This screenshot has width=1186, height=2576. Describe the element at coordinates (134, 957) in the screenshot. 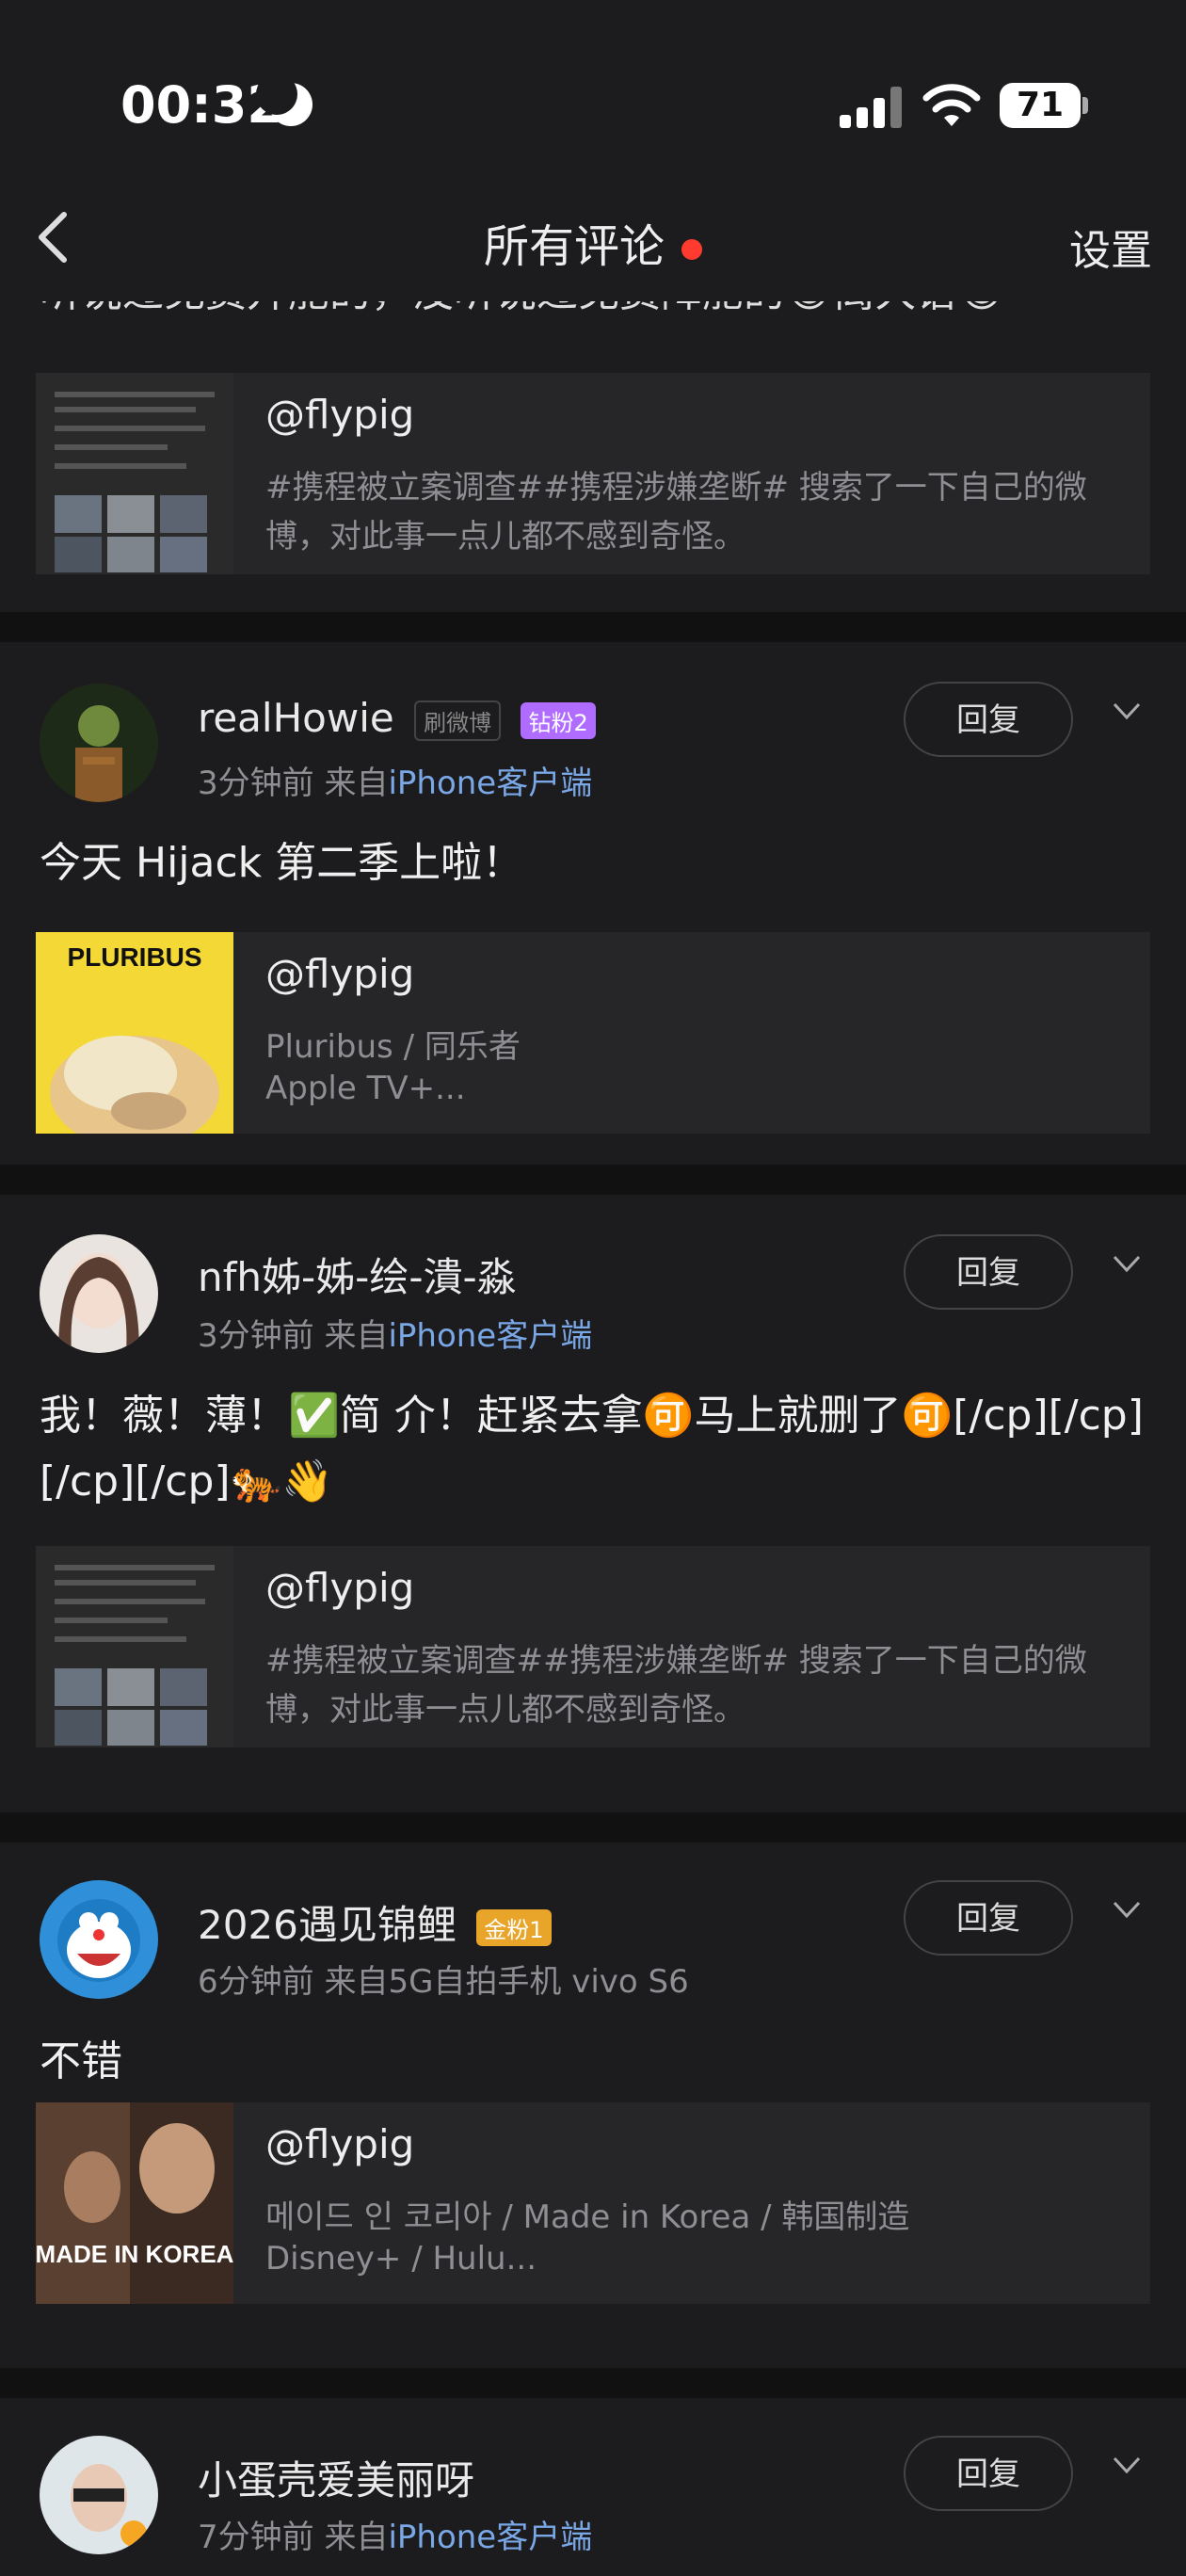

I see `thumbnail-title: PLURIBUS` at that location.